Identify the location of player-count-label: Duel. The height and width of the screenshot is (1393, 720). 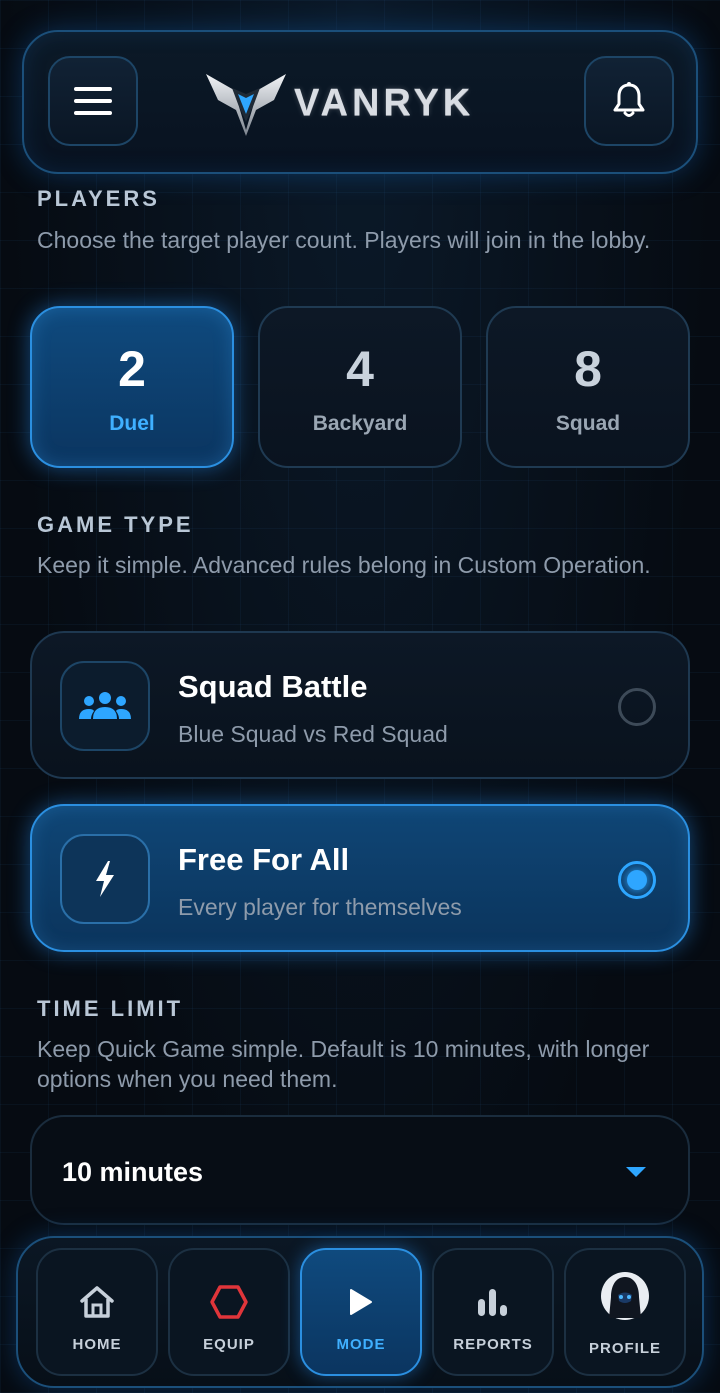
(132, 423).